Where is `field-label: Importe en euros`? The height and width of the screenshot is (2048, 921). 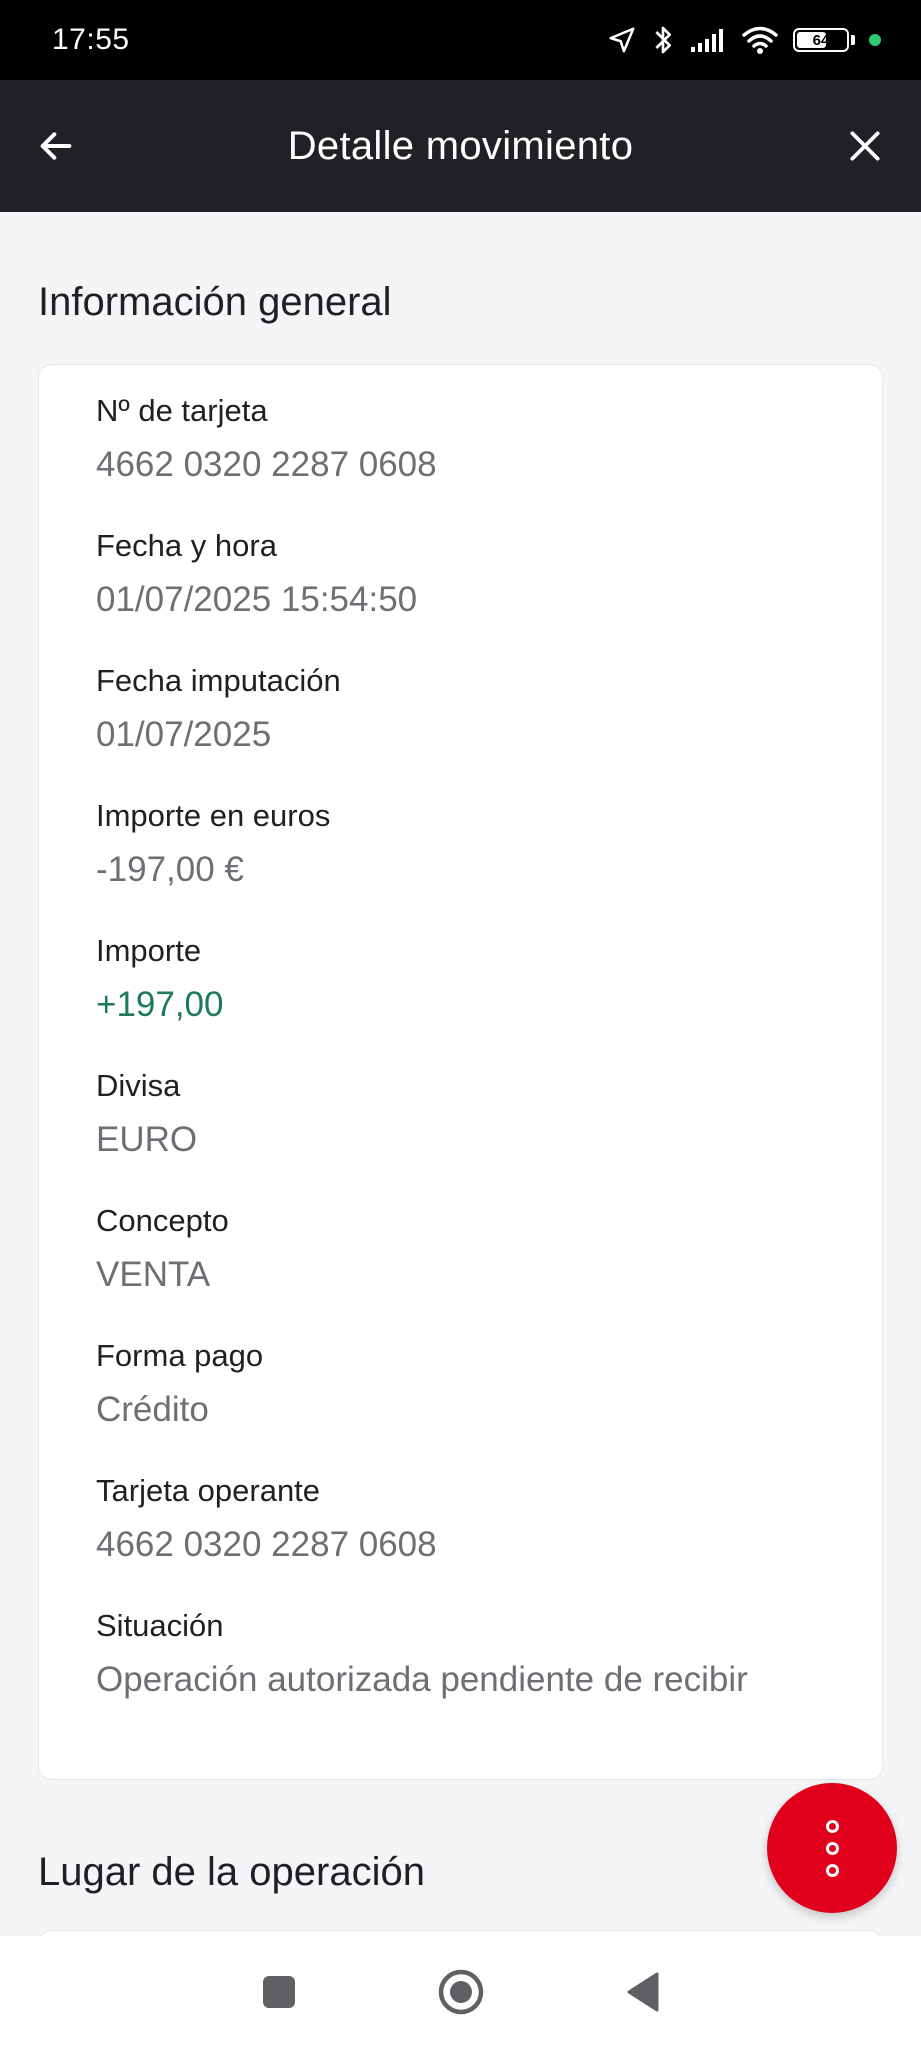 field-label: Importe en euros is located at coordinates (213, 815).